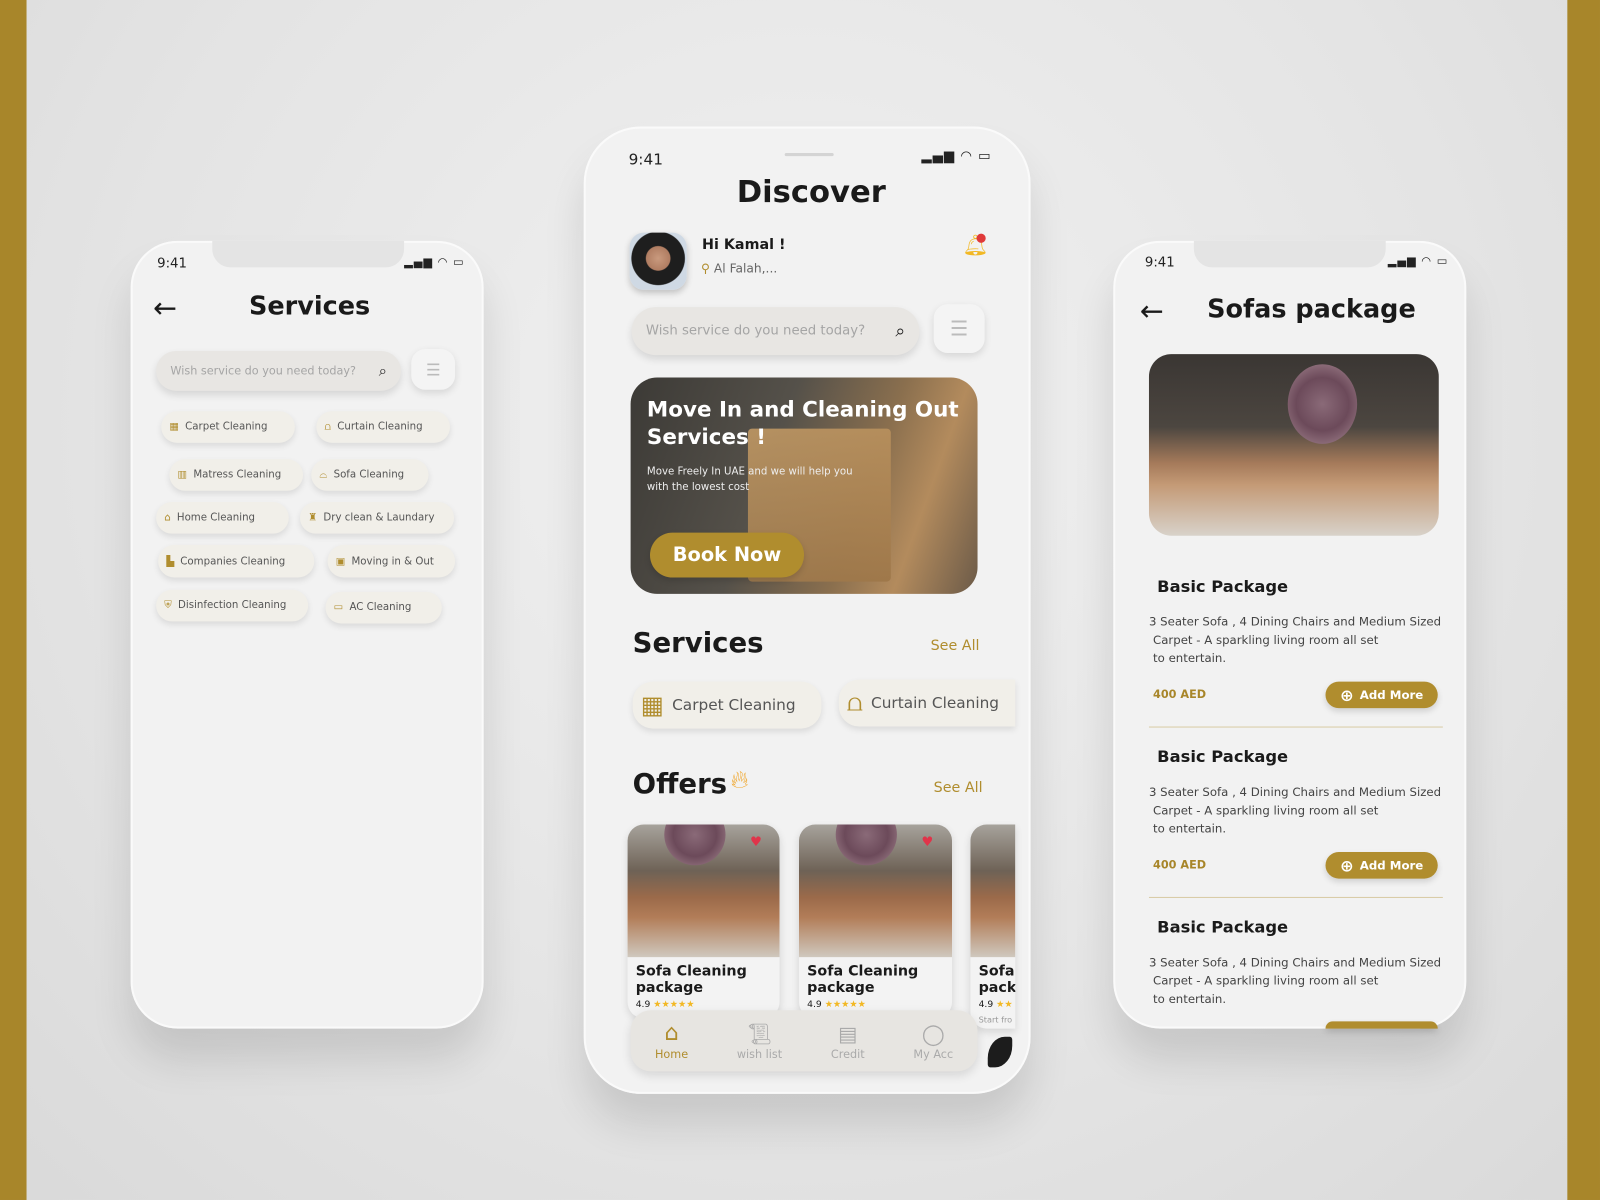 The width and height of the screenshot is (1600, 1200). Describe the element at coordinates (1293, 445) in the screenshot. I see `sofa-hero-image` at that location.